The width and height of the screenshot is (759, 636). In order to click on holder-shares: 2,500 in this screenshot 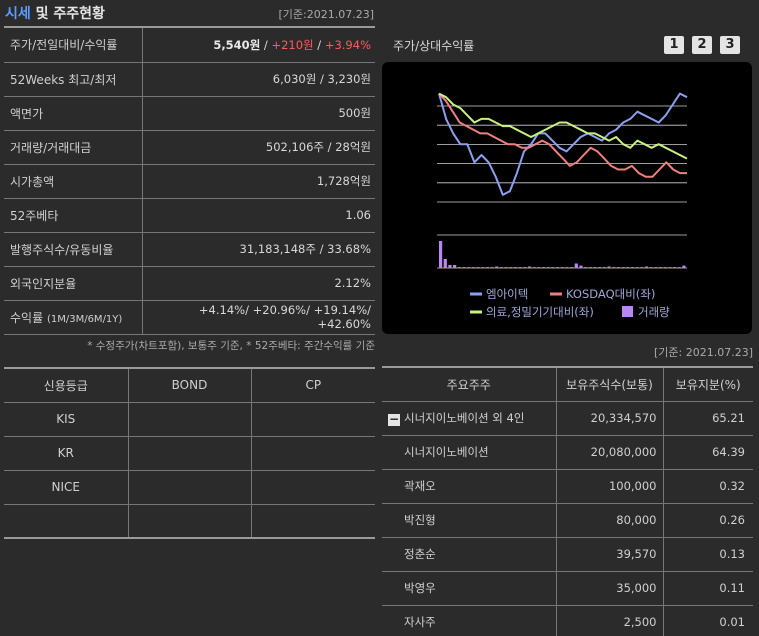, I will do `click(610, 620)`.